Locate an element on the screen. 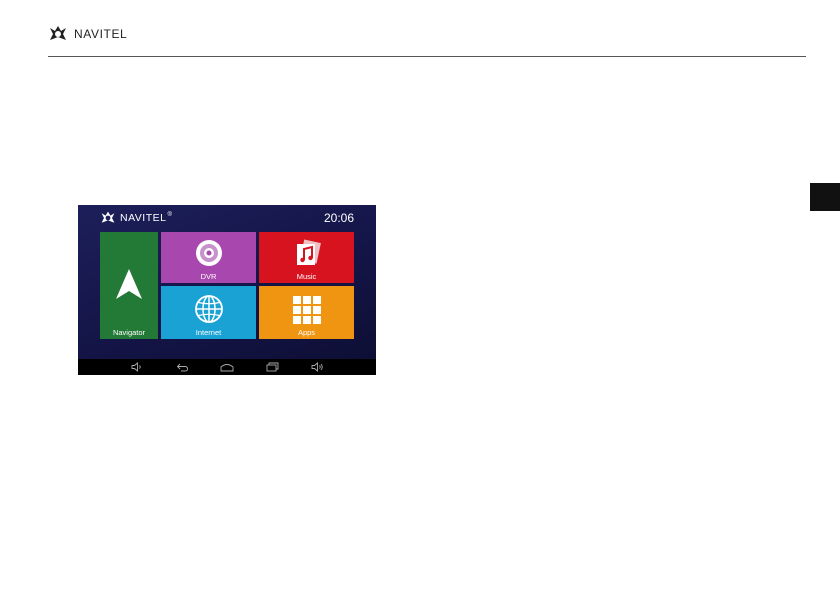  tile-internet: Internet is located at coordinates (208, 312).